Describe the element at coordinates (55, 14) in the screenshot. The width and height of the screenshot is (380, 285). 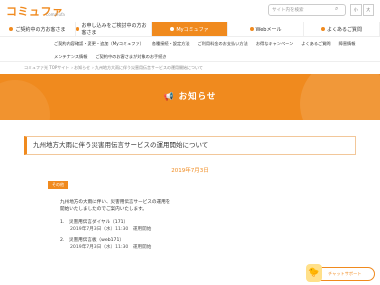
I see `site-logo-sub: commufa` at that location.